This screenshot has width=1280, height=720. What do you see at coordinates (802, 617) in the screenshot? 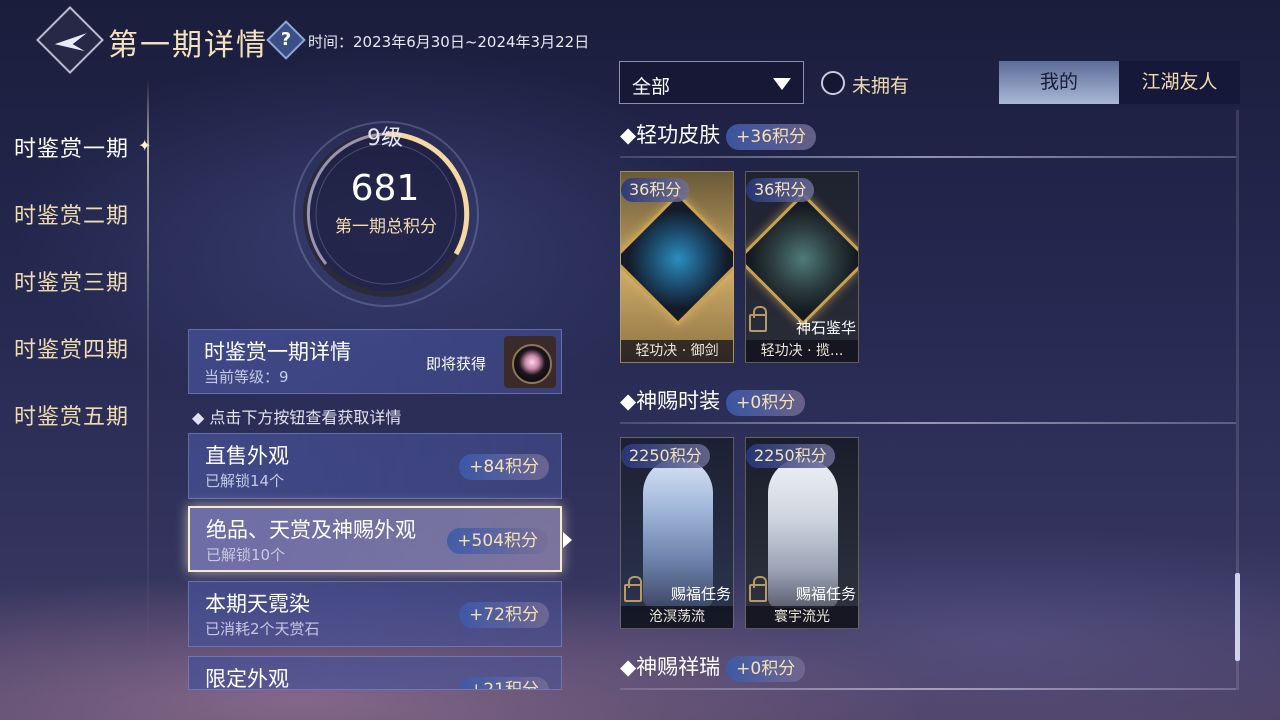
I see `item-name: 寰宇流光` at bounding box center [802, 617].